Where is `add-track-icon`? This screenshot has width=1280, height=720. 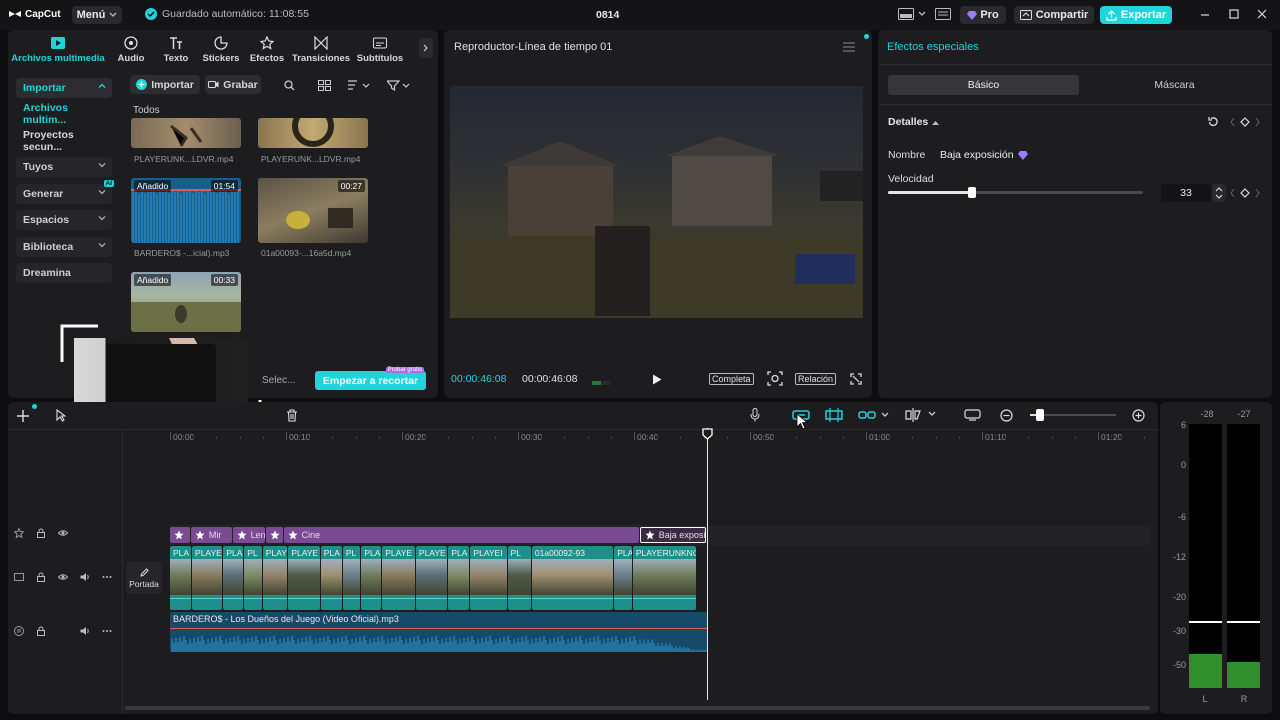 add-track-icon is located at coordinates (23, 416).